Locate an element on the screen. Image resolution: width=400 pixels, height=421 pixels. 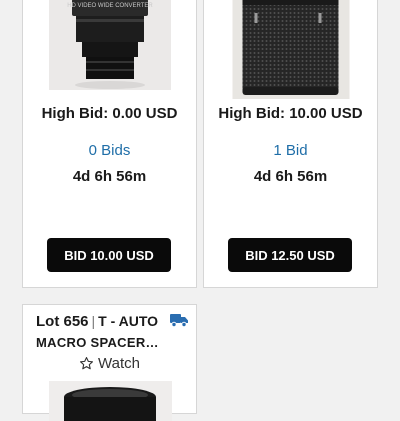
watch-button: Watch is located at coordinates (109, 363).